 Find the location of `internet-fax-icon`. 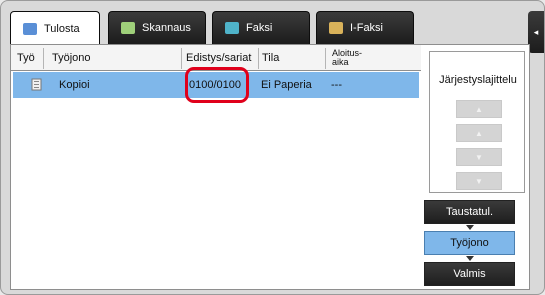

internet-fax-icon is located at coordinates (336, 28).